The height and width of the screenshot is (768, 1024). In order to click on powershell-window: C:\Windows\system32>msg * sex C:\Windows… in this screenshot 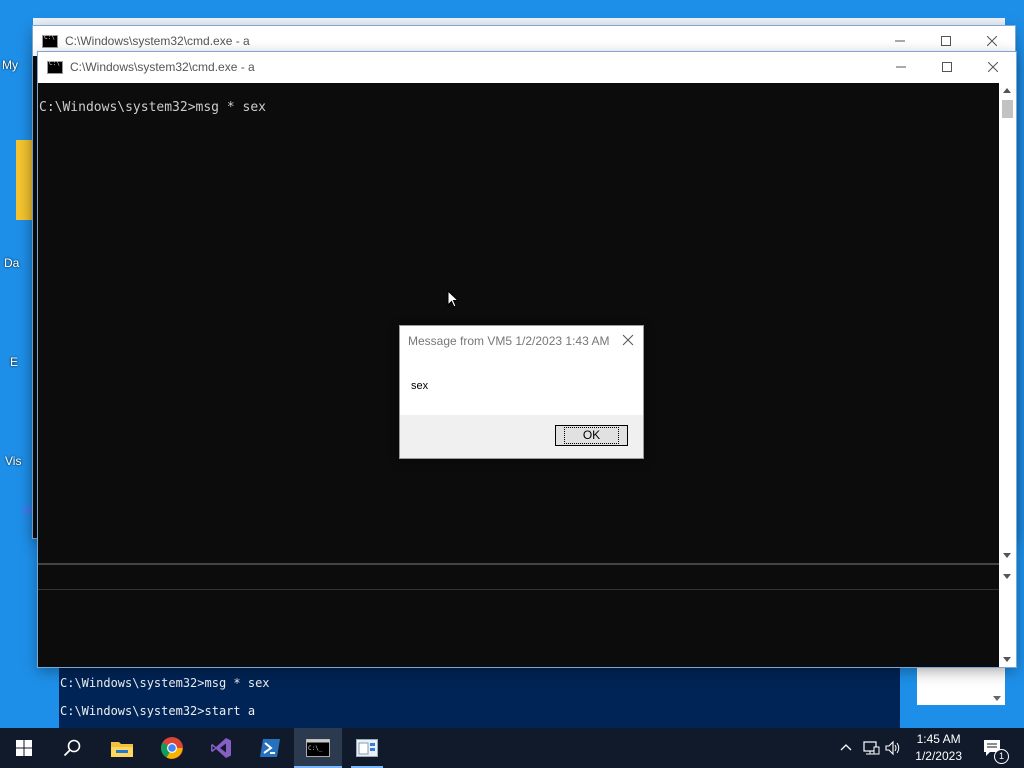, I will do `click(479, 696)`.